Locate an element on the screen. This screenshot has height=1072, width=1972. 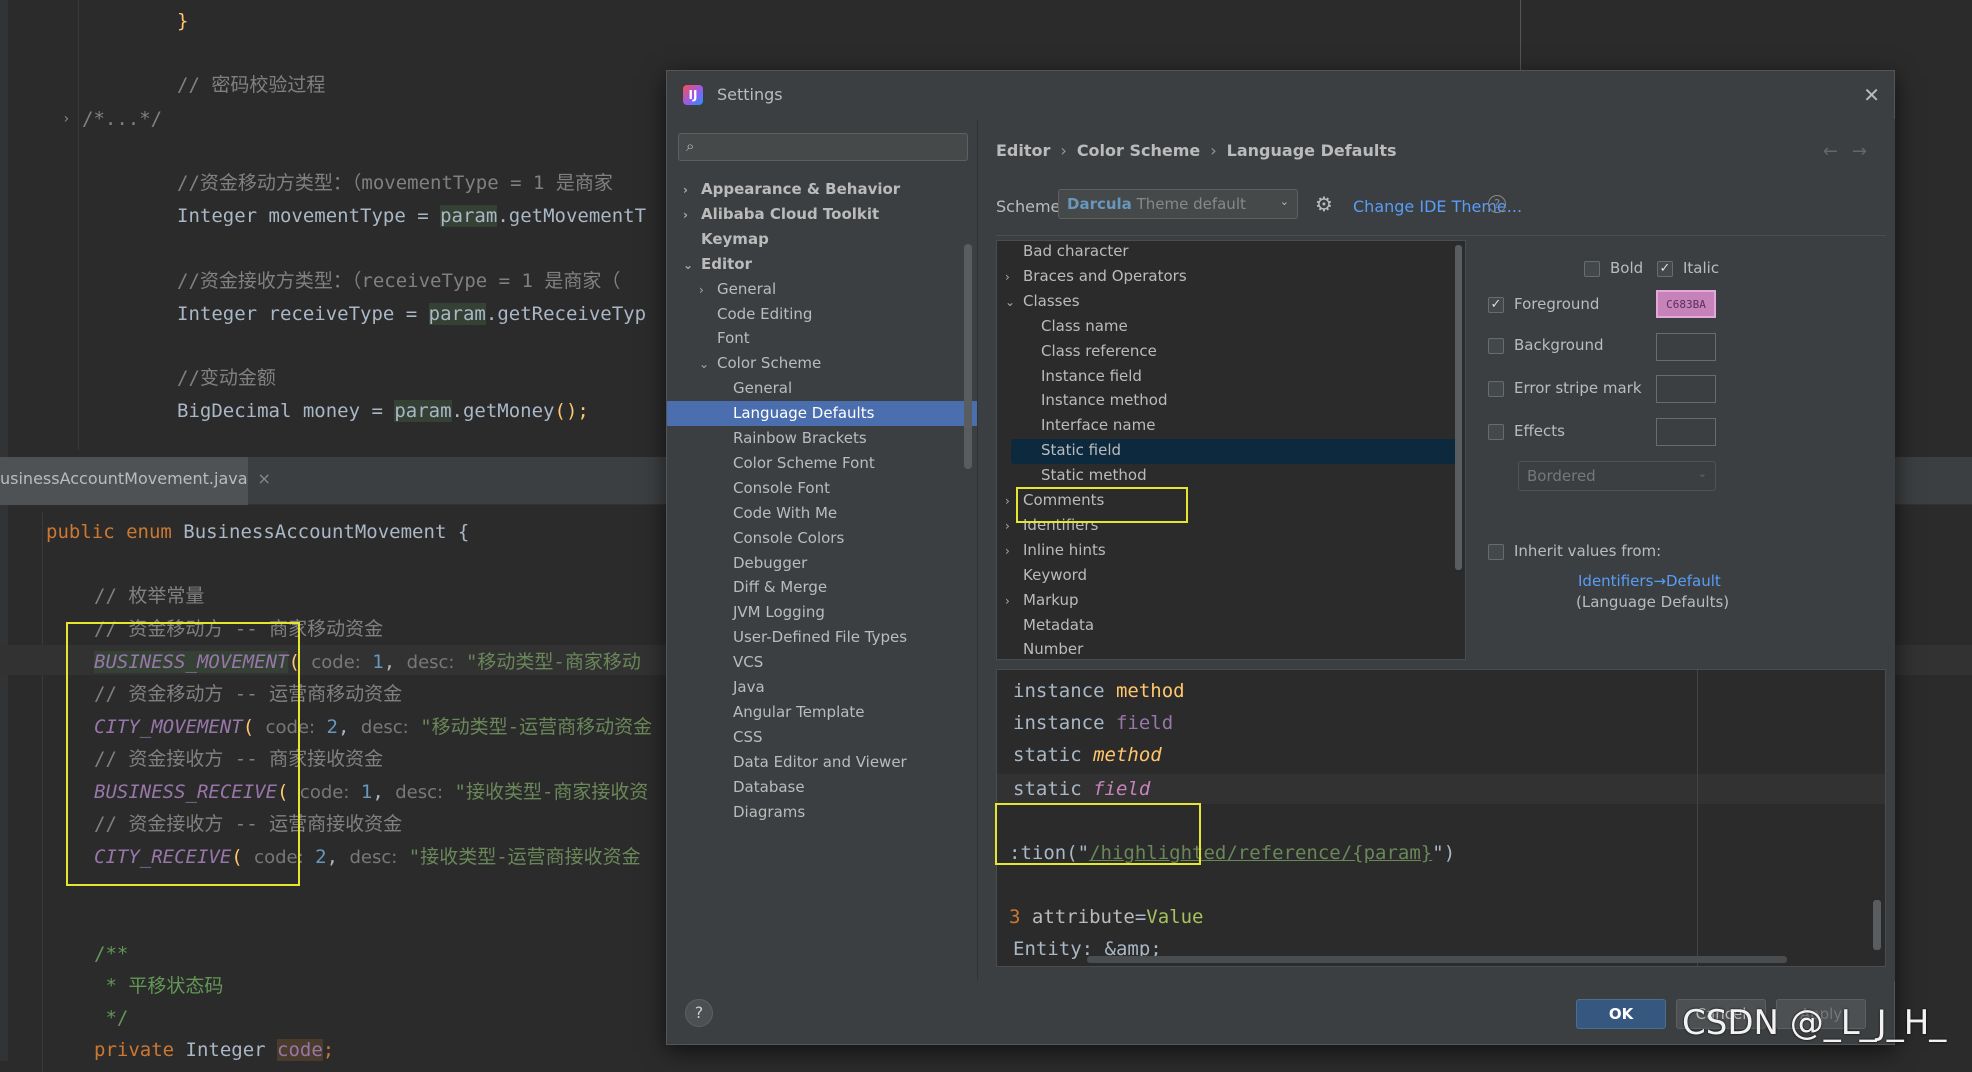
settings-search-input: ⌕ is located at coordinates (823, 147).